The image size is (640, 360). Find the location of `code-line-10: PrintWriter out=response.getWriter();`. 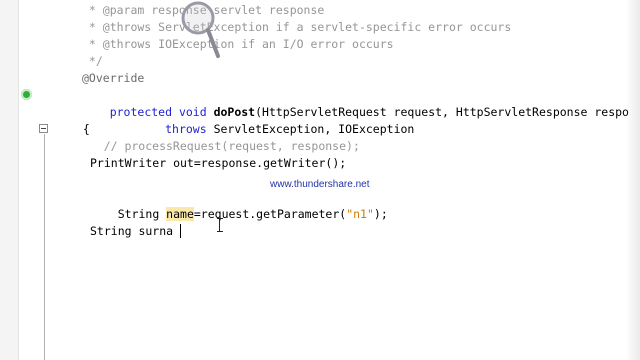

code-line-10: PrintWriter out=response.getWriter(); is located at coordinates (218, 163).